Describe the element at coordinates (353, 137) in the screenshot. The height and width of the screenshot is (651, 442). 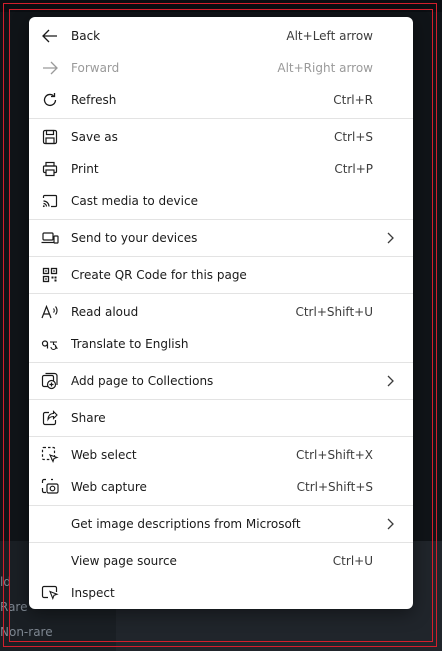
I see `menu-item-shortcut: Ctrl+S` at that location.